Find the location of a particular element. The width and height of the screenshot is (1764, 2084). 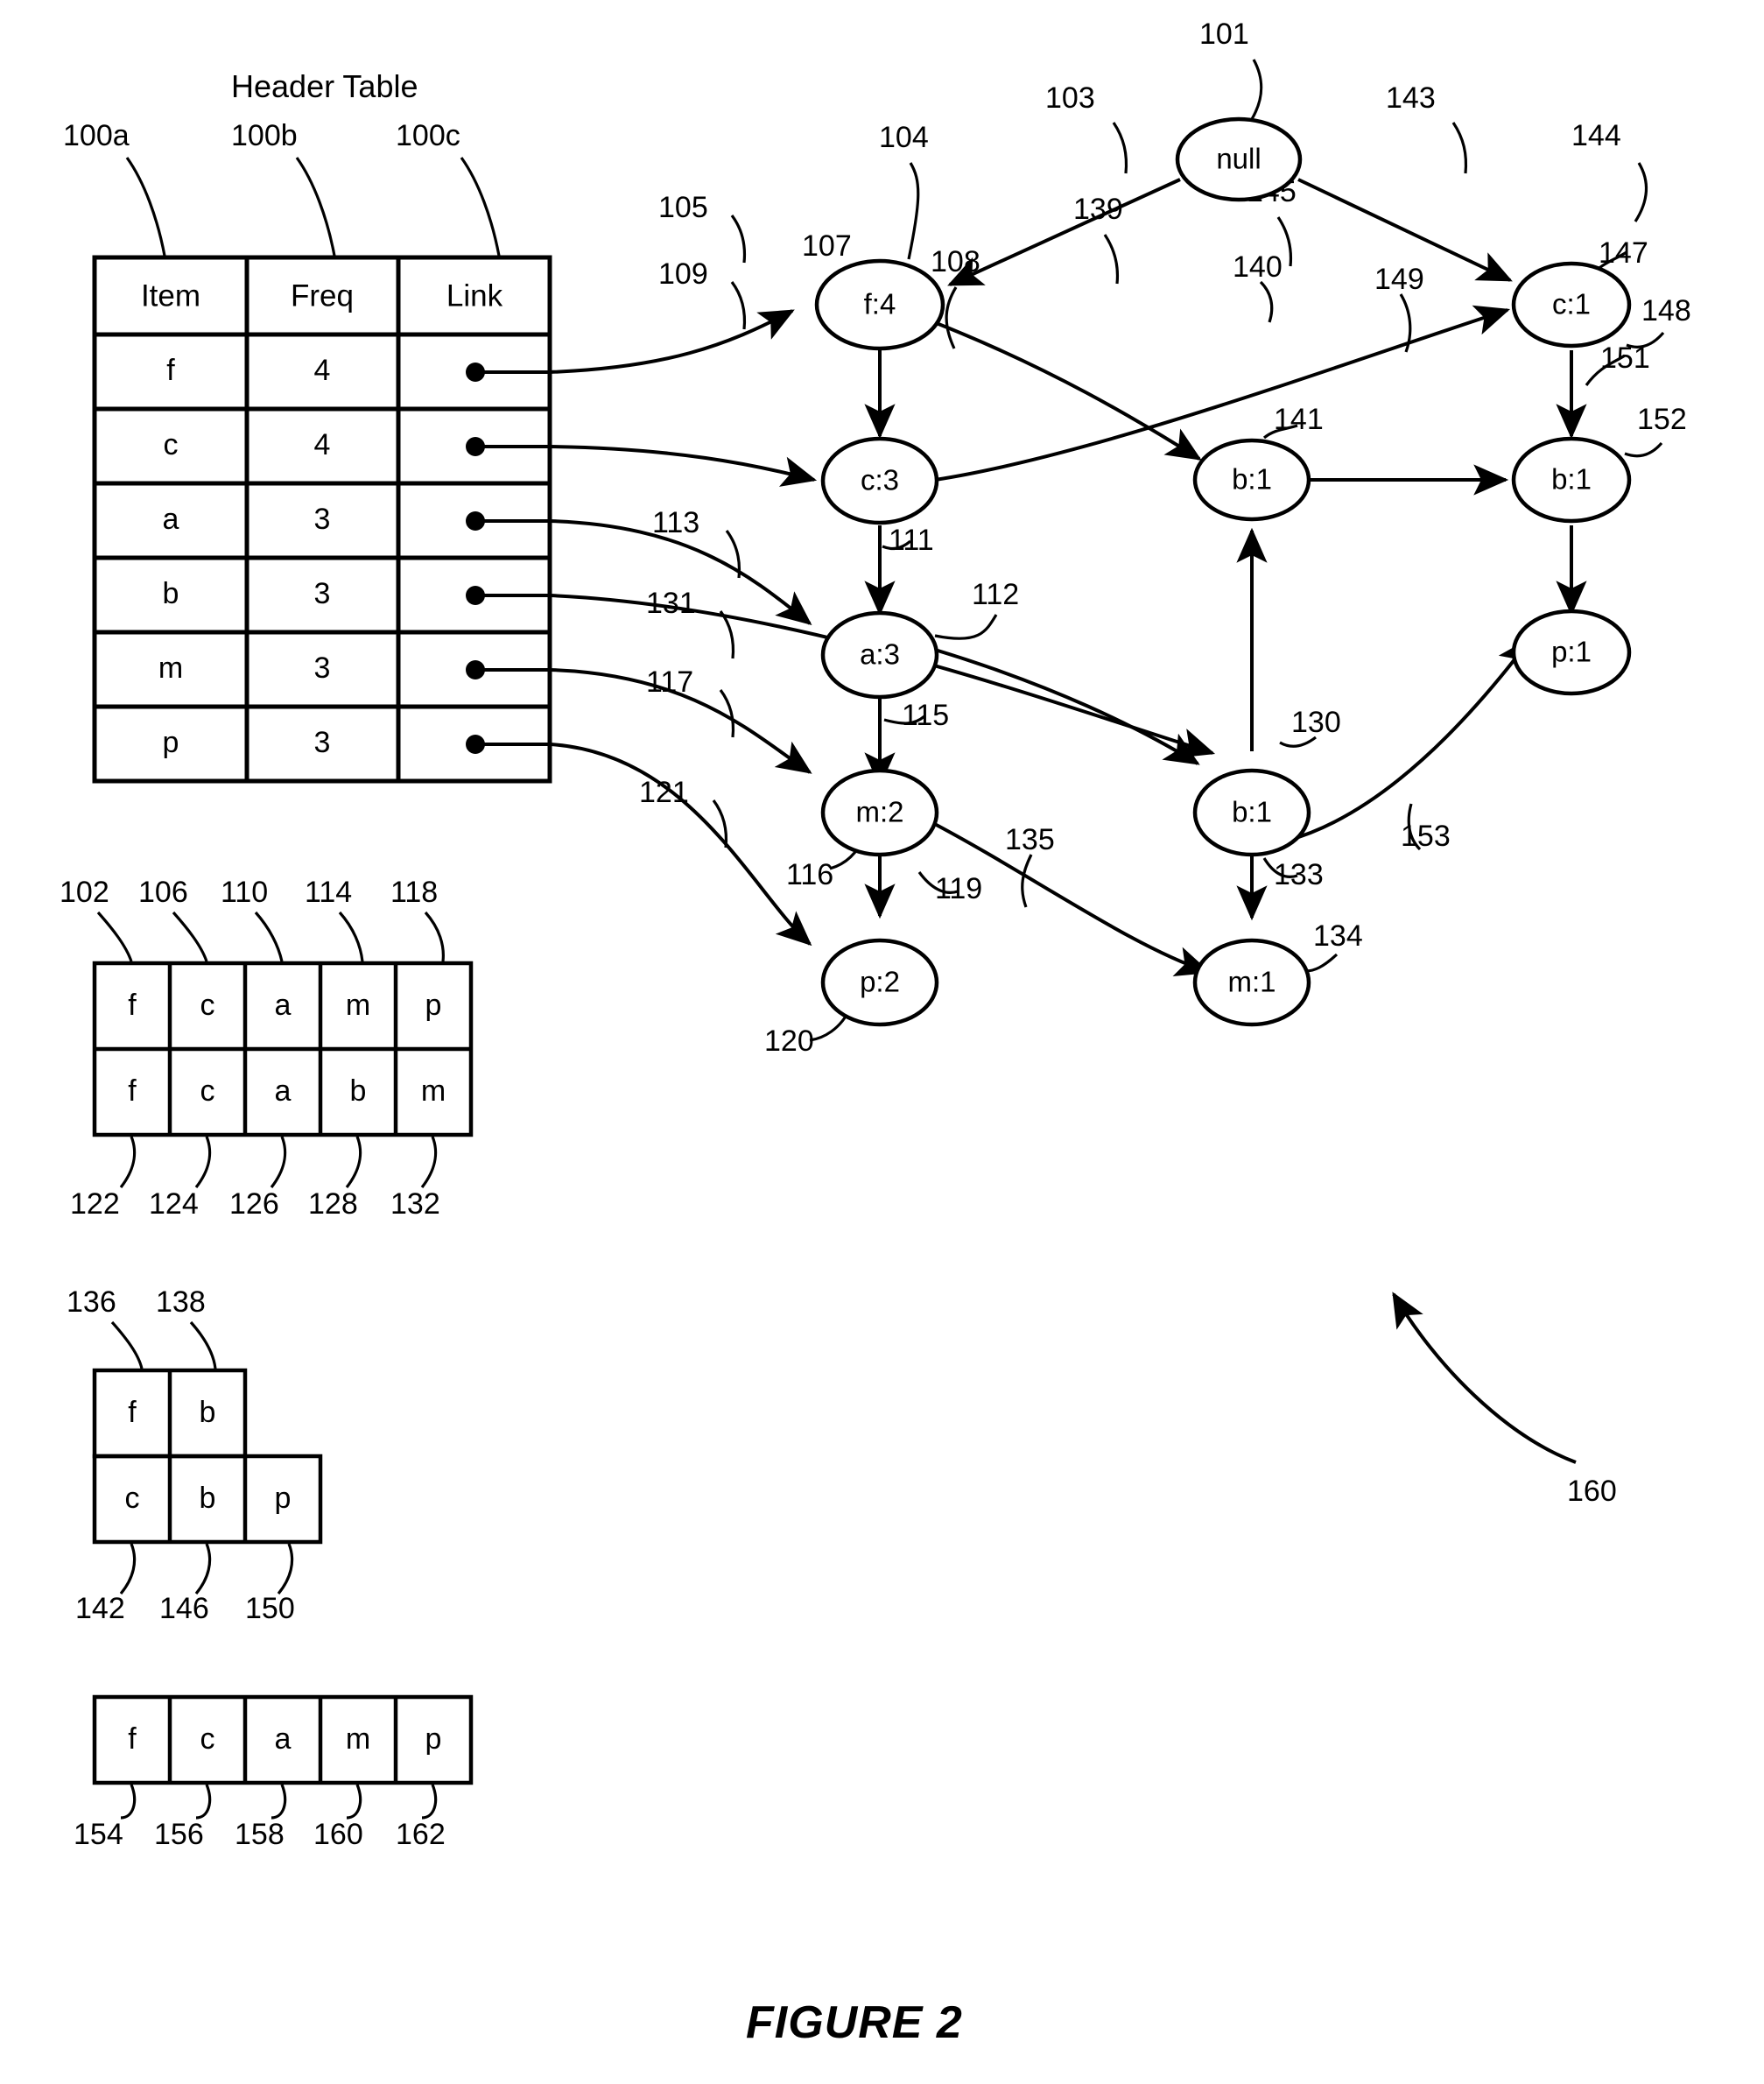

header-row-1-freq: 4 is located at coordinates (322, 444).